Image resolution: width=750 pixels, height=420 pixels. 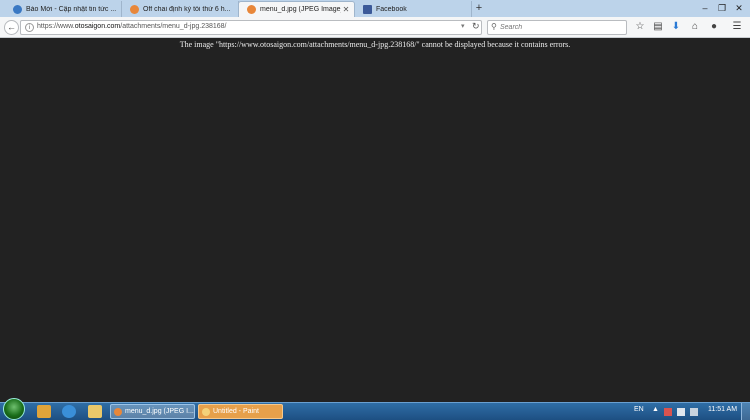 I want to click on close-tab-icon: ✕, so click(x=346, y=9).